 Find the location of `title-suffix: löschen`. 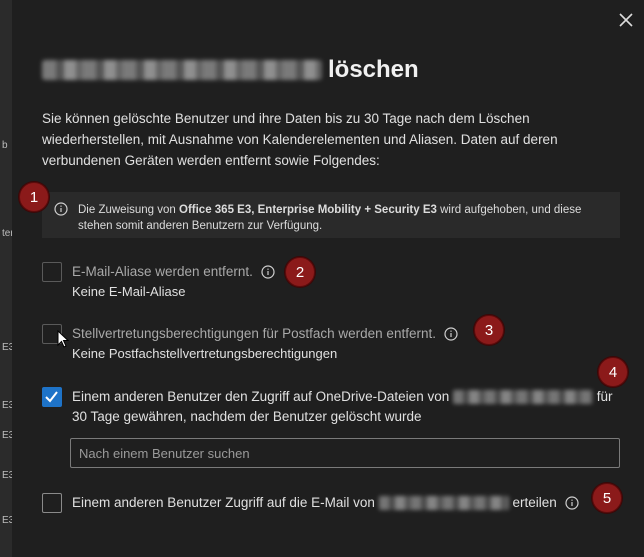

title-suffix: löschen is located at coordinates (373, 69).